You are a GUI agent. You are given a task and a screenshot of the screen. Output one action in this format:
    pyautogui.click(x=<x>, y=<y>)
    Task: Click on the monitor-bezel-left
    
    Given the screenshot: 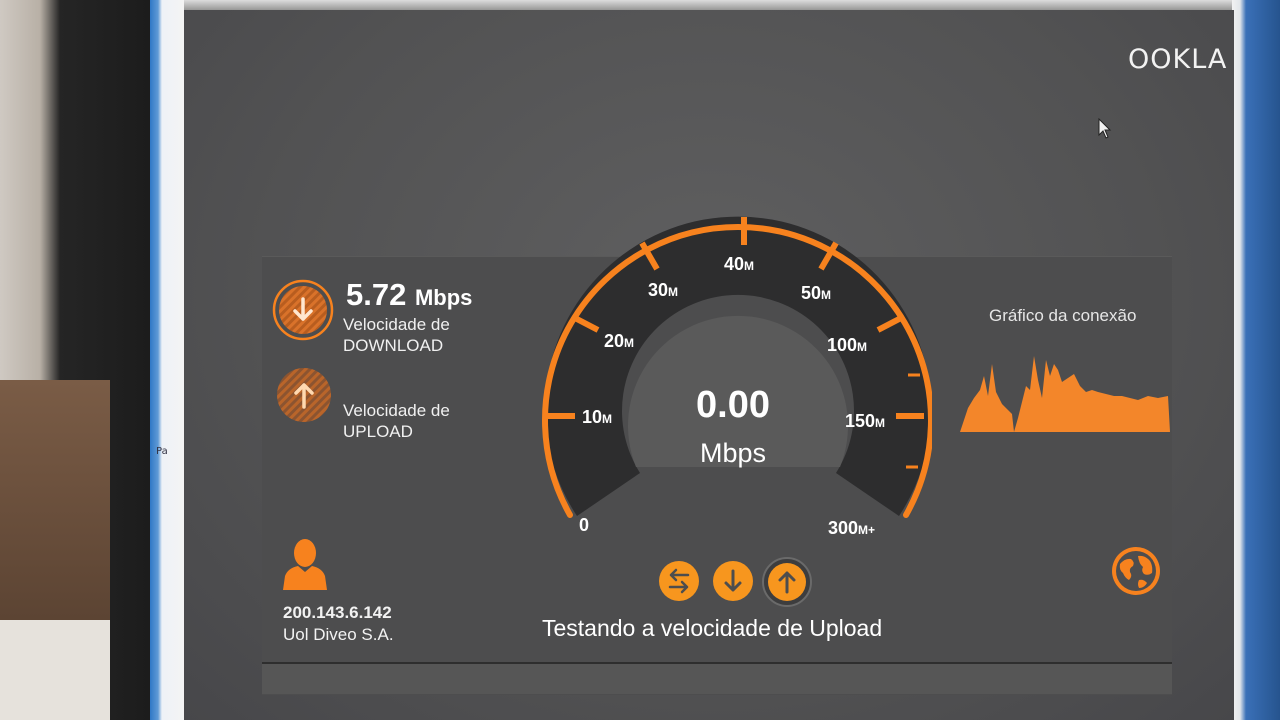 What is the action you would take?
    pyautogui.click(x=75, y=360)
    